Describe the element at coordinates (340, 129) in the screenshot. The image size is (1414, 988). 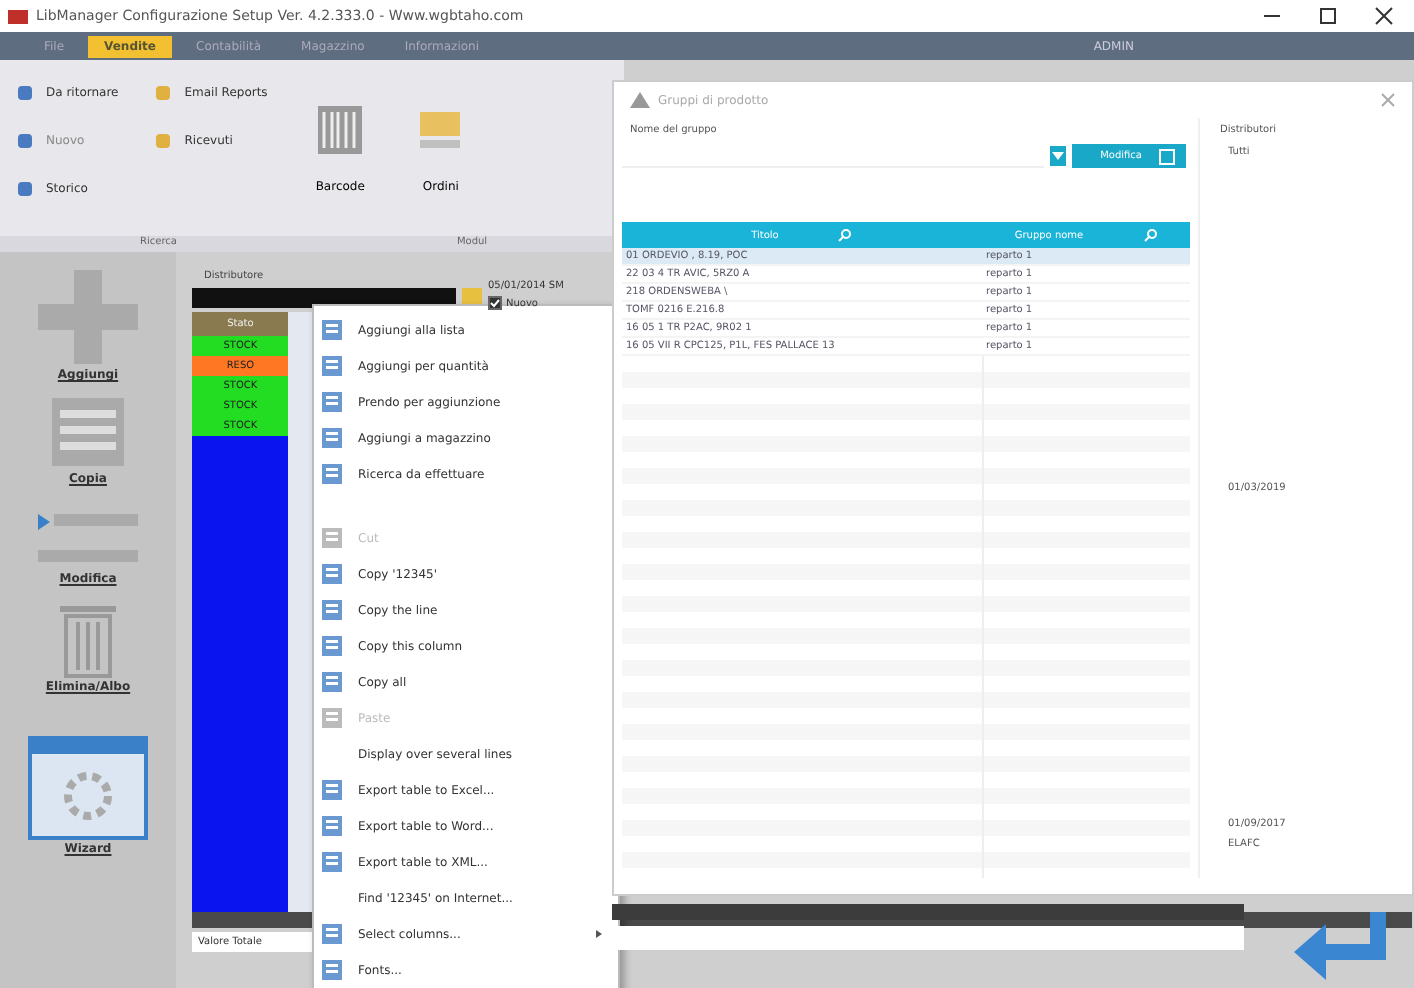
I see `barcode-icon` at that location.